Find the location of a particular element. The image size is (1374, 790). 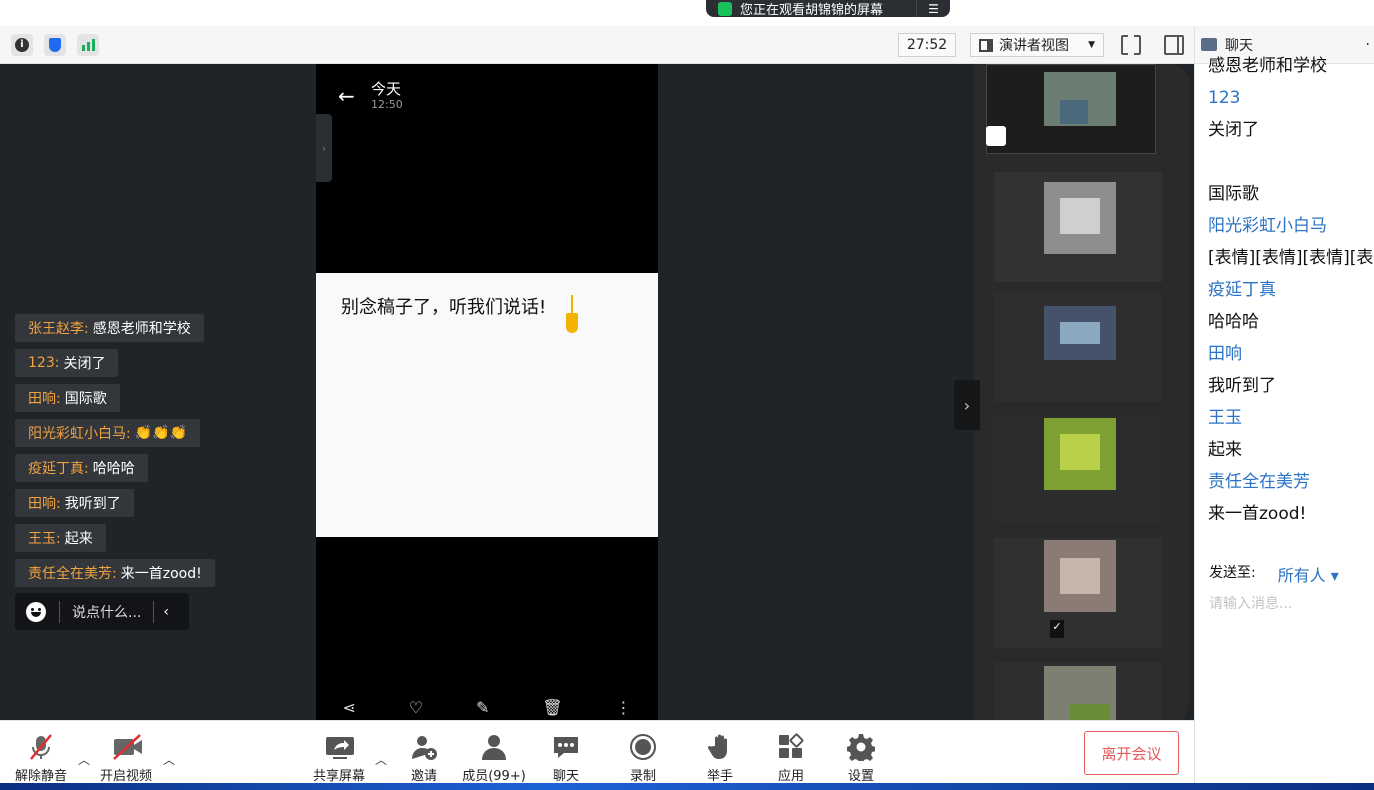

note-time: 12:50 is located at coordinates (387, 104).